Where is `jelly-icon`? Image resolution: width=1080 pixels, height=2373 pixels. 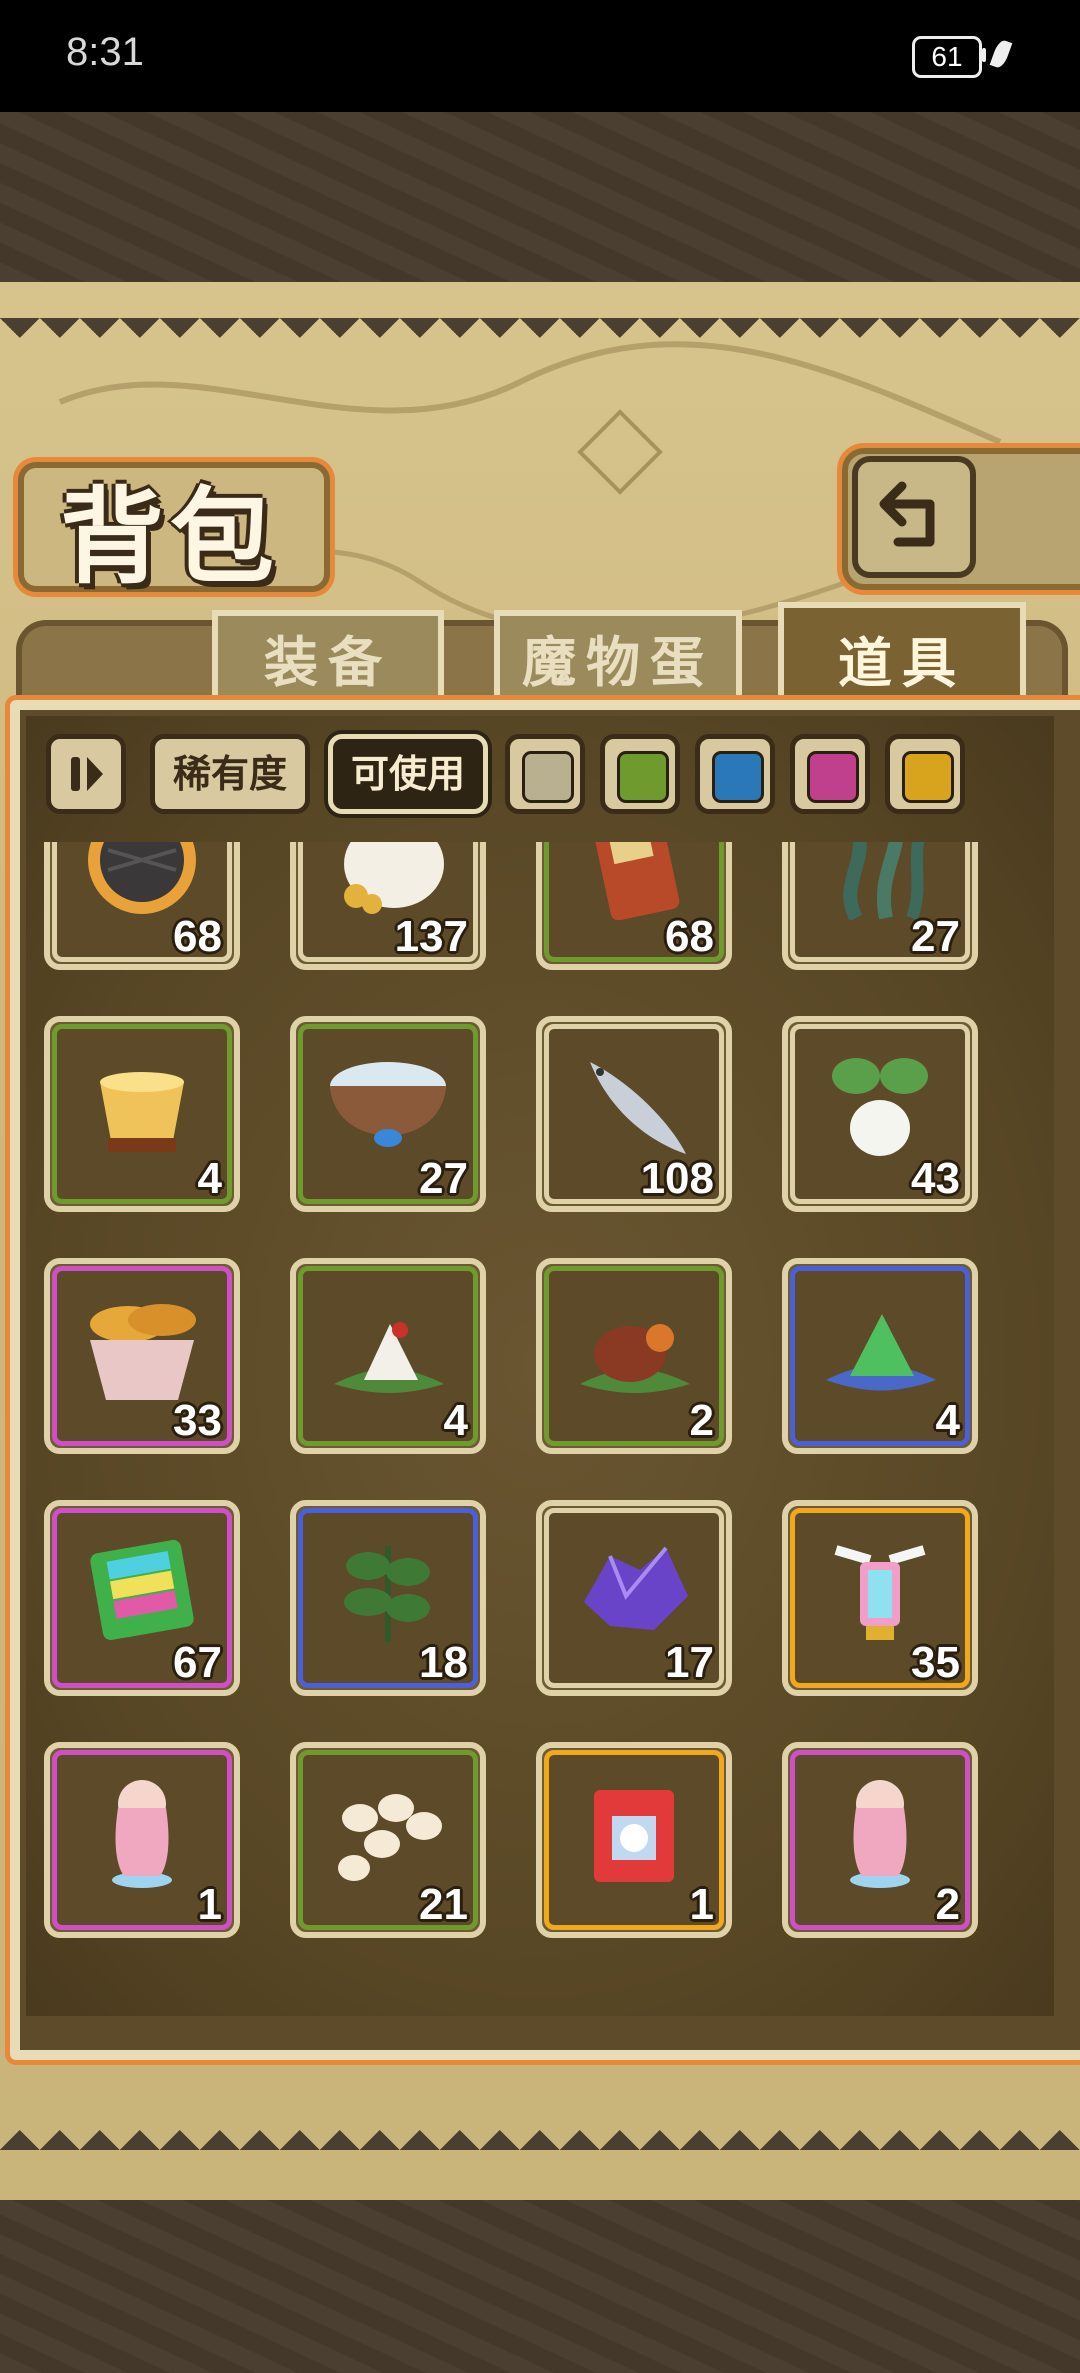 jelly-icon is located at coordinates (142, 1590).